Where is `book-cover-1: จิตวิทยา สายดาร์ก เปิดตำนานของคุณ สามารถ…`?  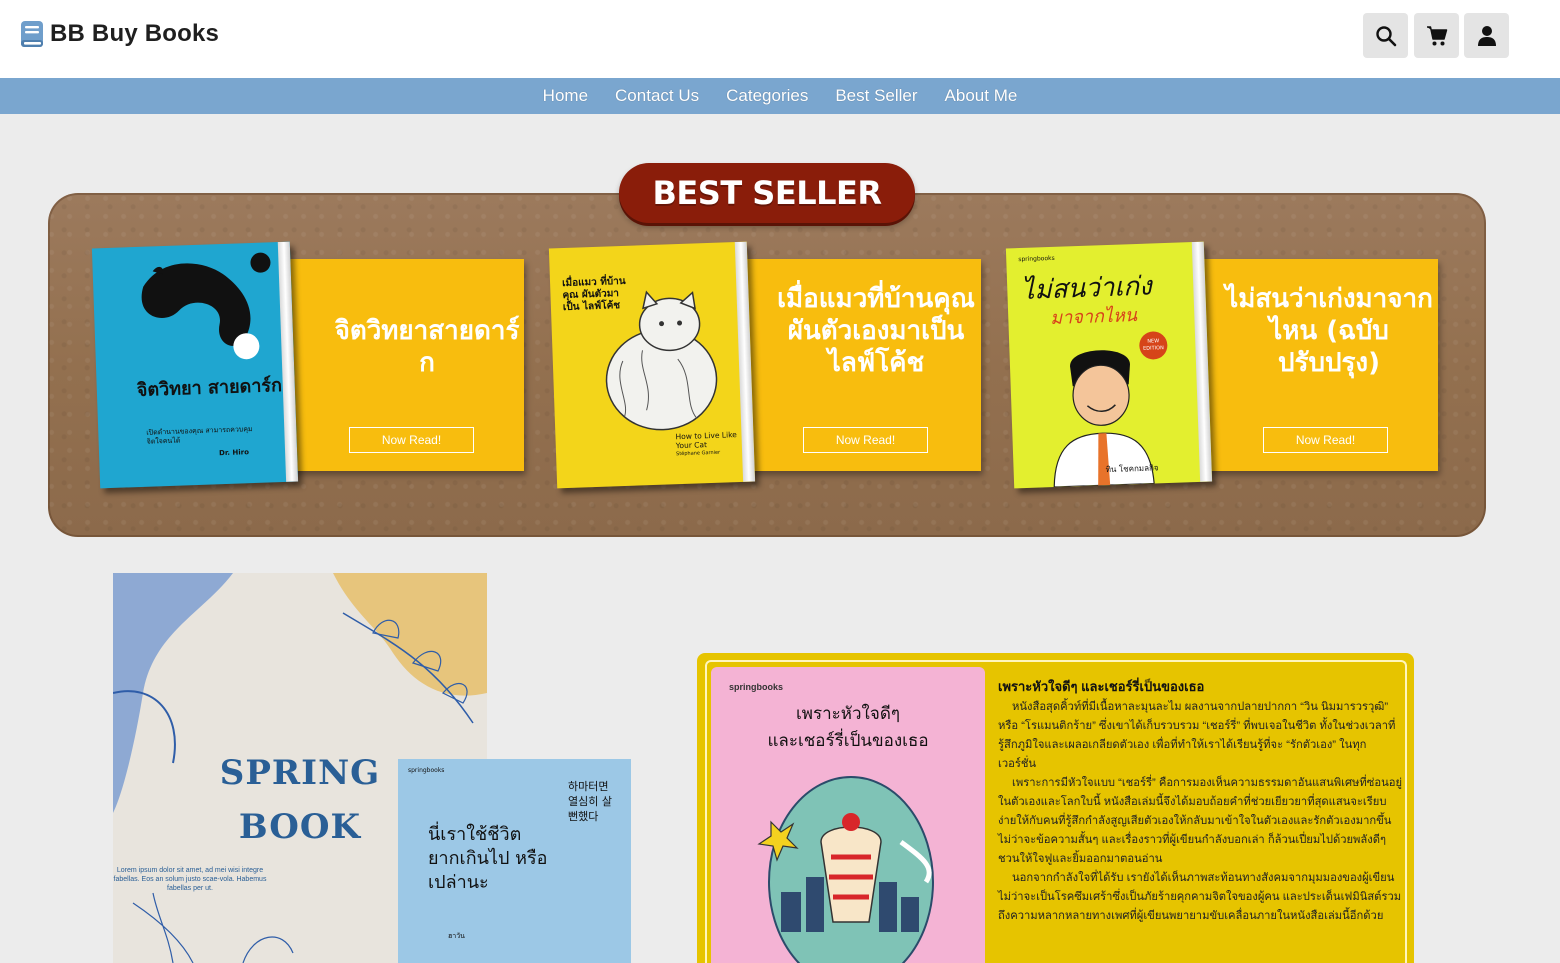
book-cover-1: จิตวิทยา สายดาร์ก เปิดตำนานของคุณ สามารถ… is located at coordinates (195, 365).